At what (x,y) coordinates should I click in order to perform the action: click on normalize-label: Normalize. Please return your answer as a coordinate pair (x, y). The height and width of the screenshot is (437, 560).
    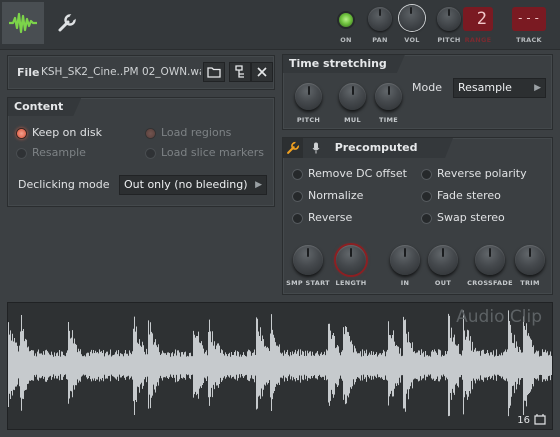
    Looking at the image, I should click on (336, 195).